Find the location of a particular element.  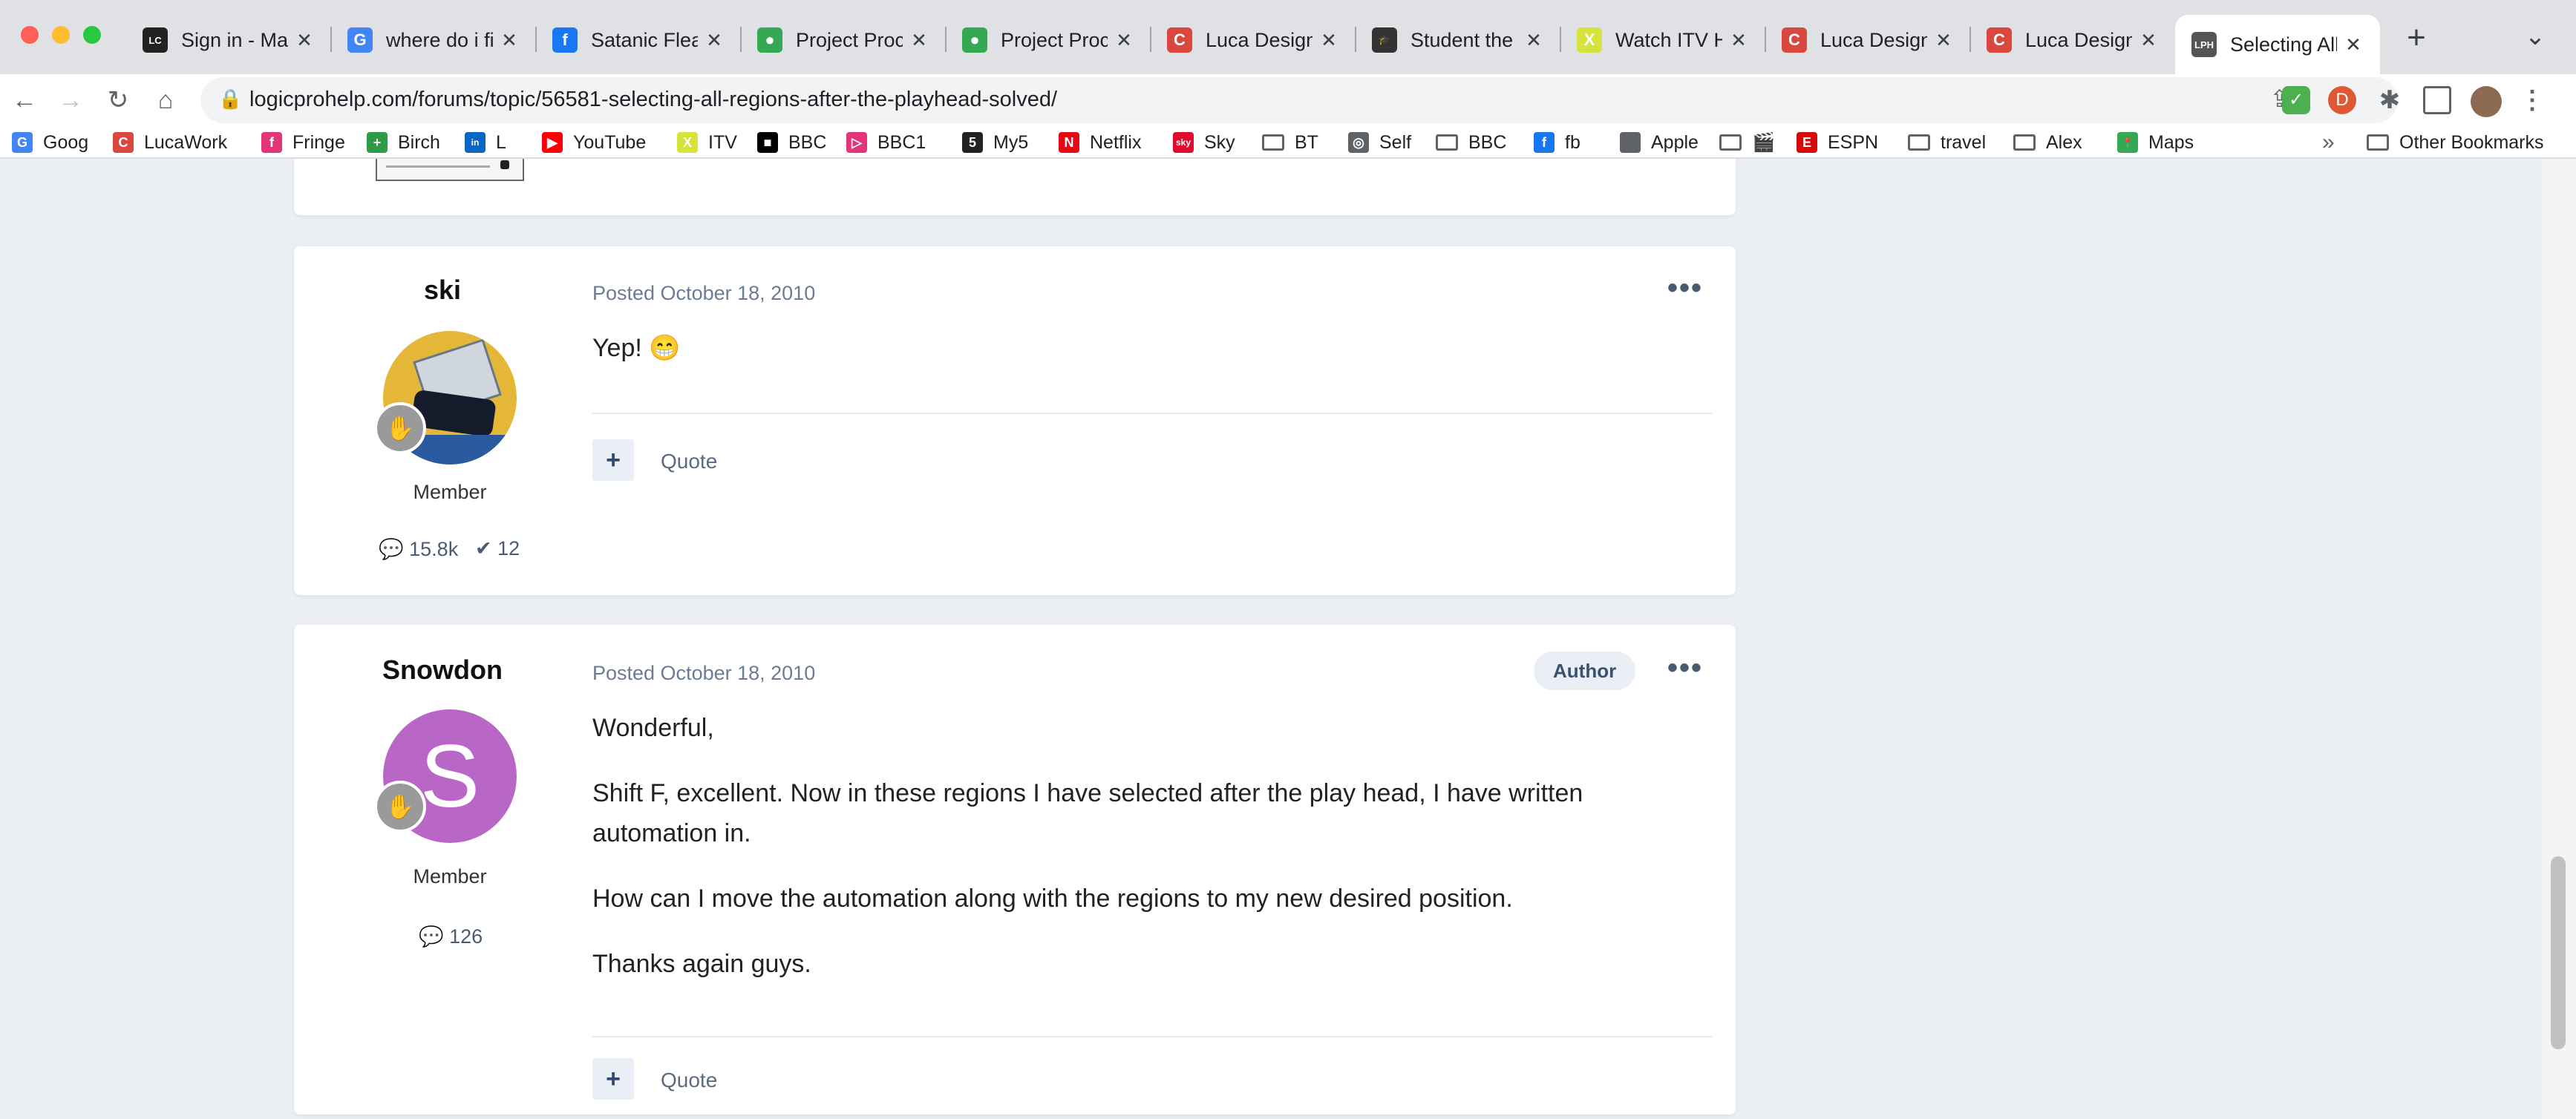

back-button: ← is located at coordinates (25, 100).